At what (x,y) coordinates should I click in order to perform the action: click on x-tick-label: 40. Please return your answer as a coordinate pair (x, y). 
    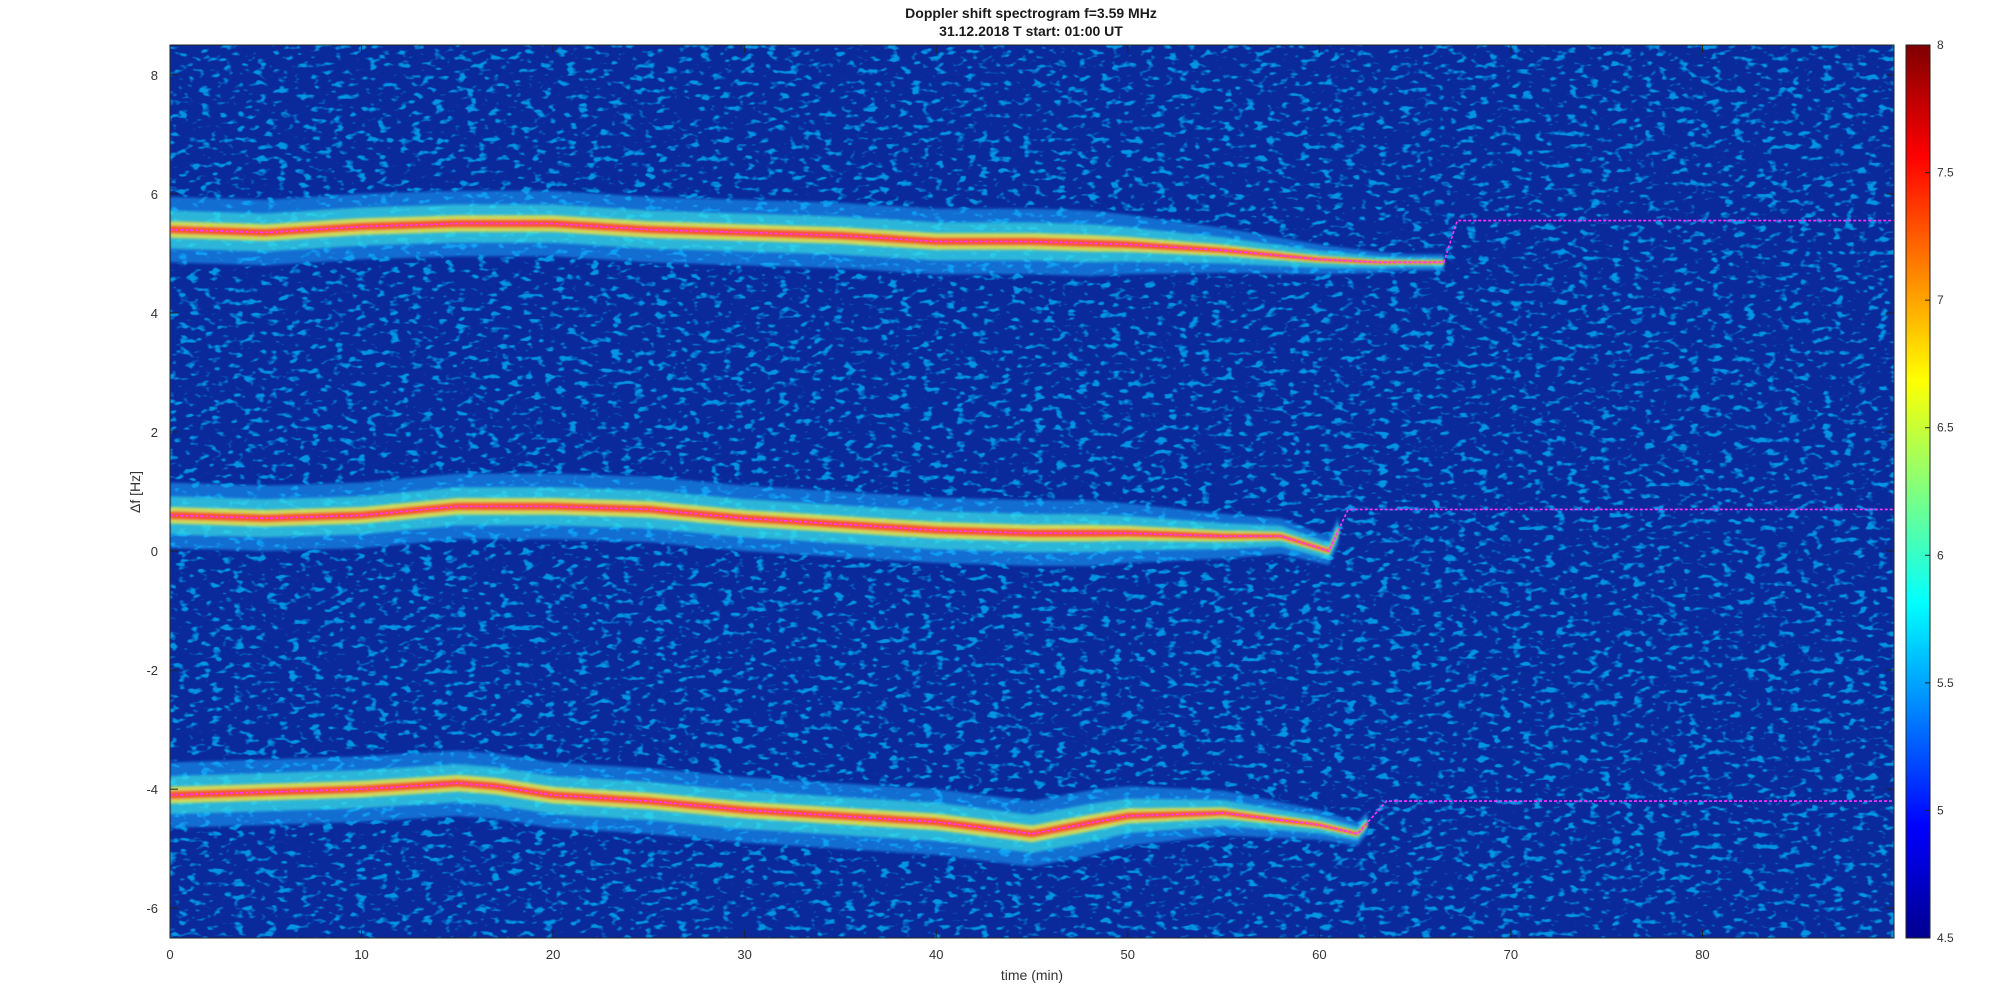
    Looking at the image, I should click on (936, 954).